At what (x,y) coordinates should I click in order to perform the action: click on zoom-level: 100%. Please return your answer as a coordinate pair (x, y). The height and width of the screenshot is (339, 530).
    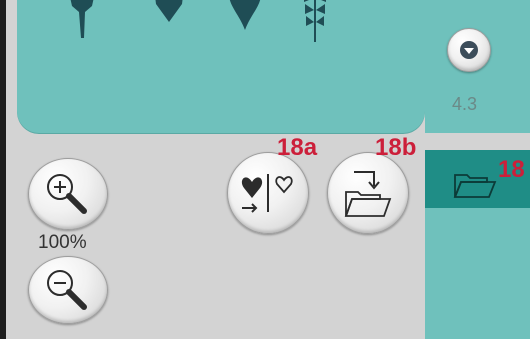
    Looking at the image, I should click on (62, 242).